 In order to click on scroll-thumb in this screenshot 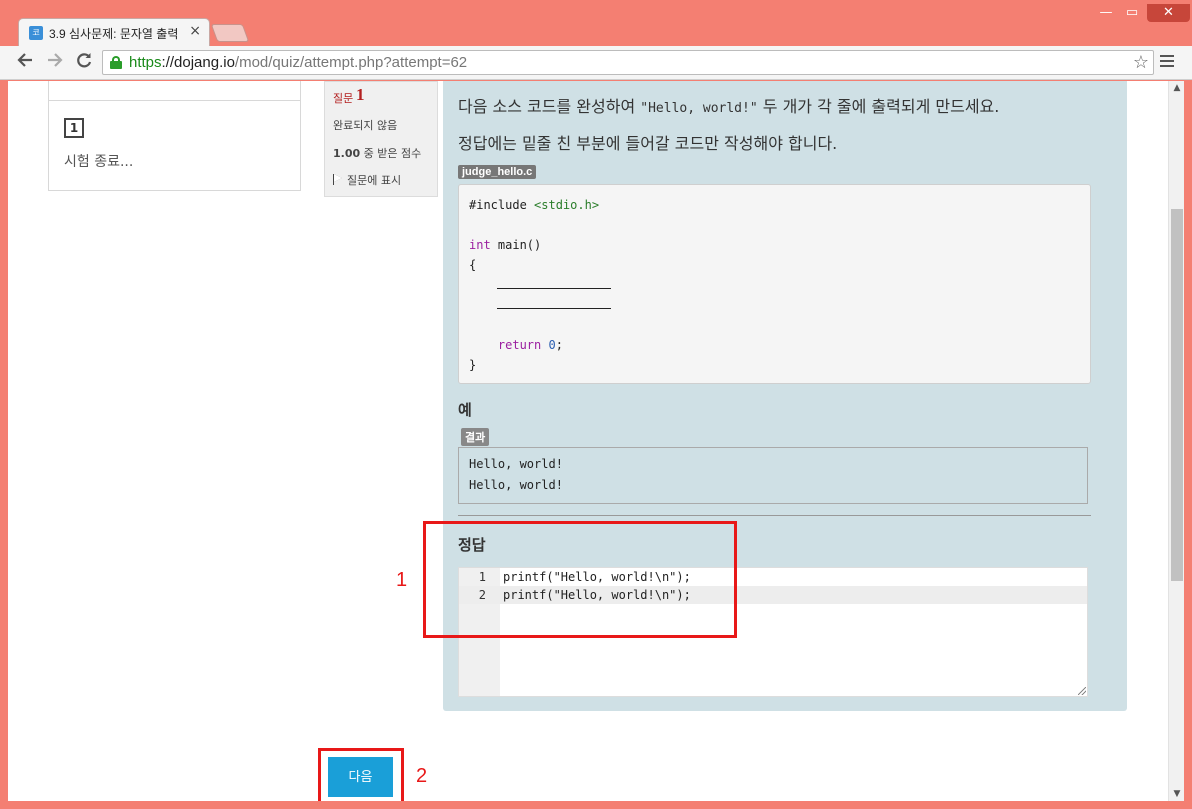, I will do `click(1177, 395)`.